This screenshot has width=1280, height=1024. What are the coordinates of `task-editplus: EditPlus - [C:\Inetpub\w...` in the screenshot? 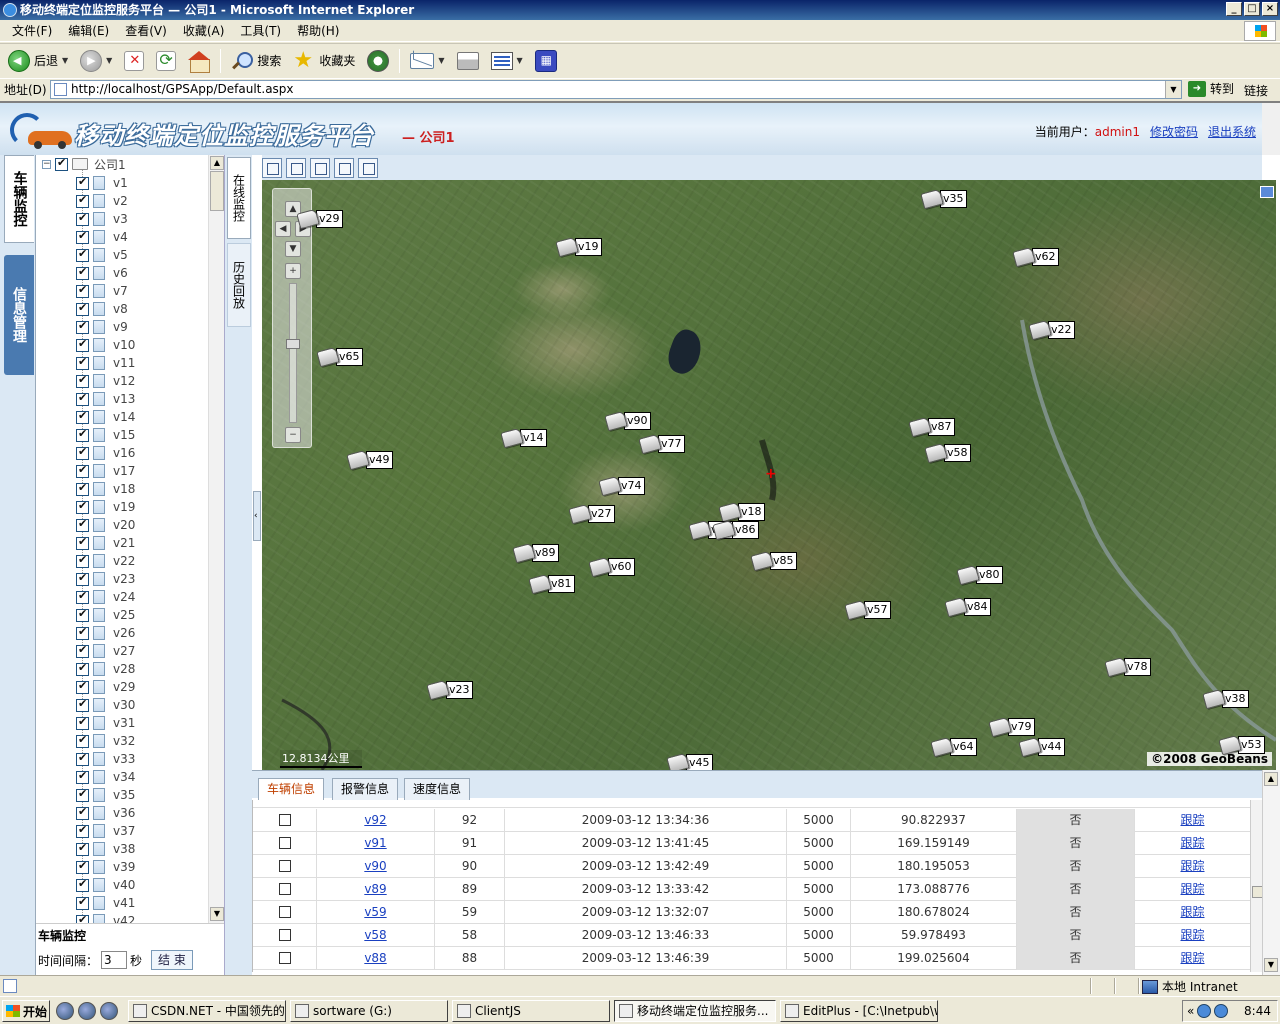 It's located at (859, 1011).